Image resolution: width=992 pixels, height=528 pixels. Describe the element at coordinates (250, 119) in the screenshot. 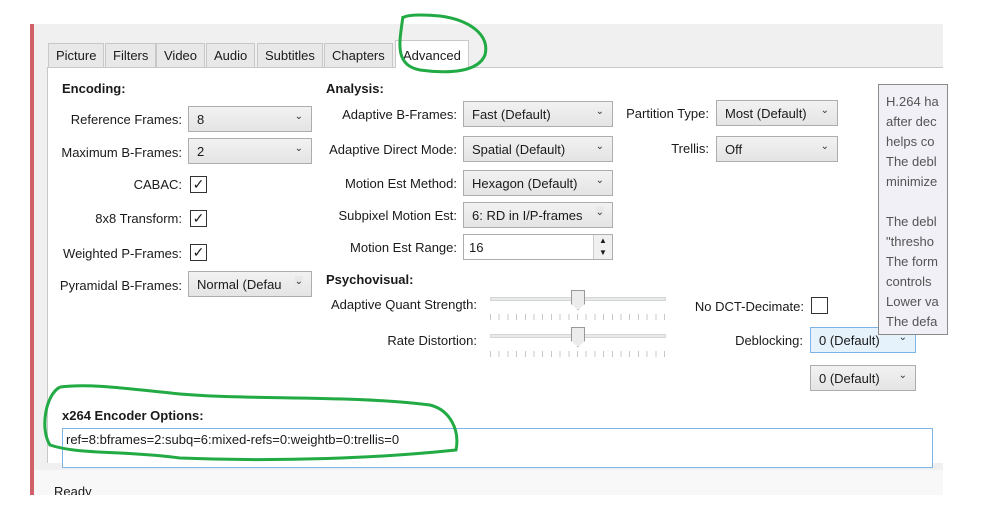

I see `reference-frames-select: 8 ⌄` at that location.